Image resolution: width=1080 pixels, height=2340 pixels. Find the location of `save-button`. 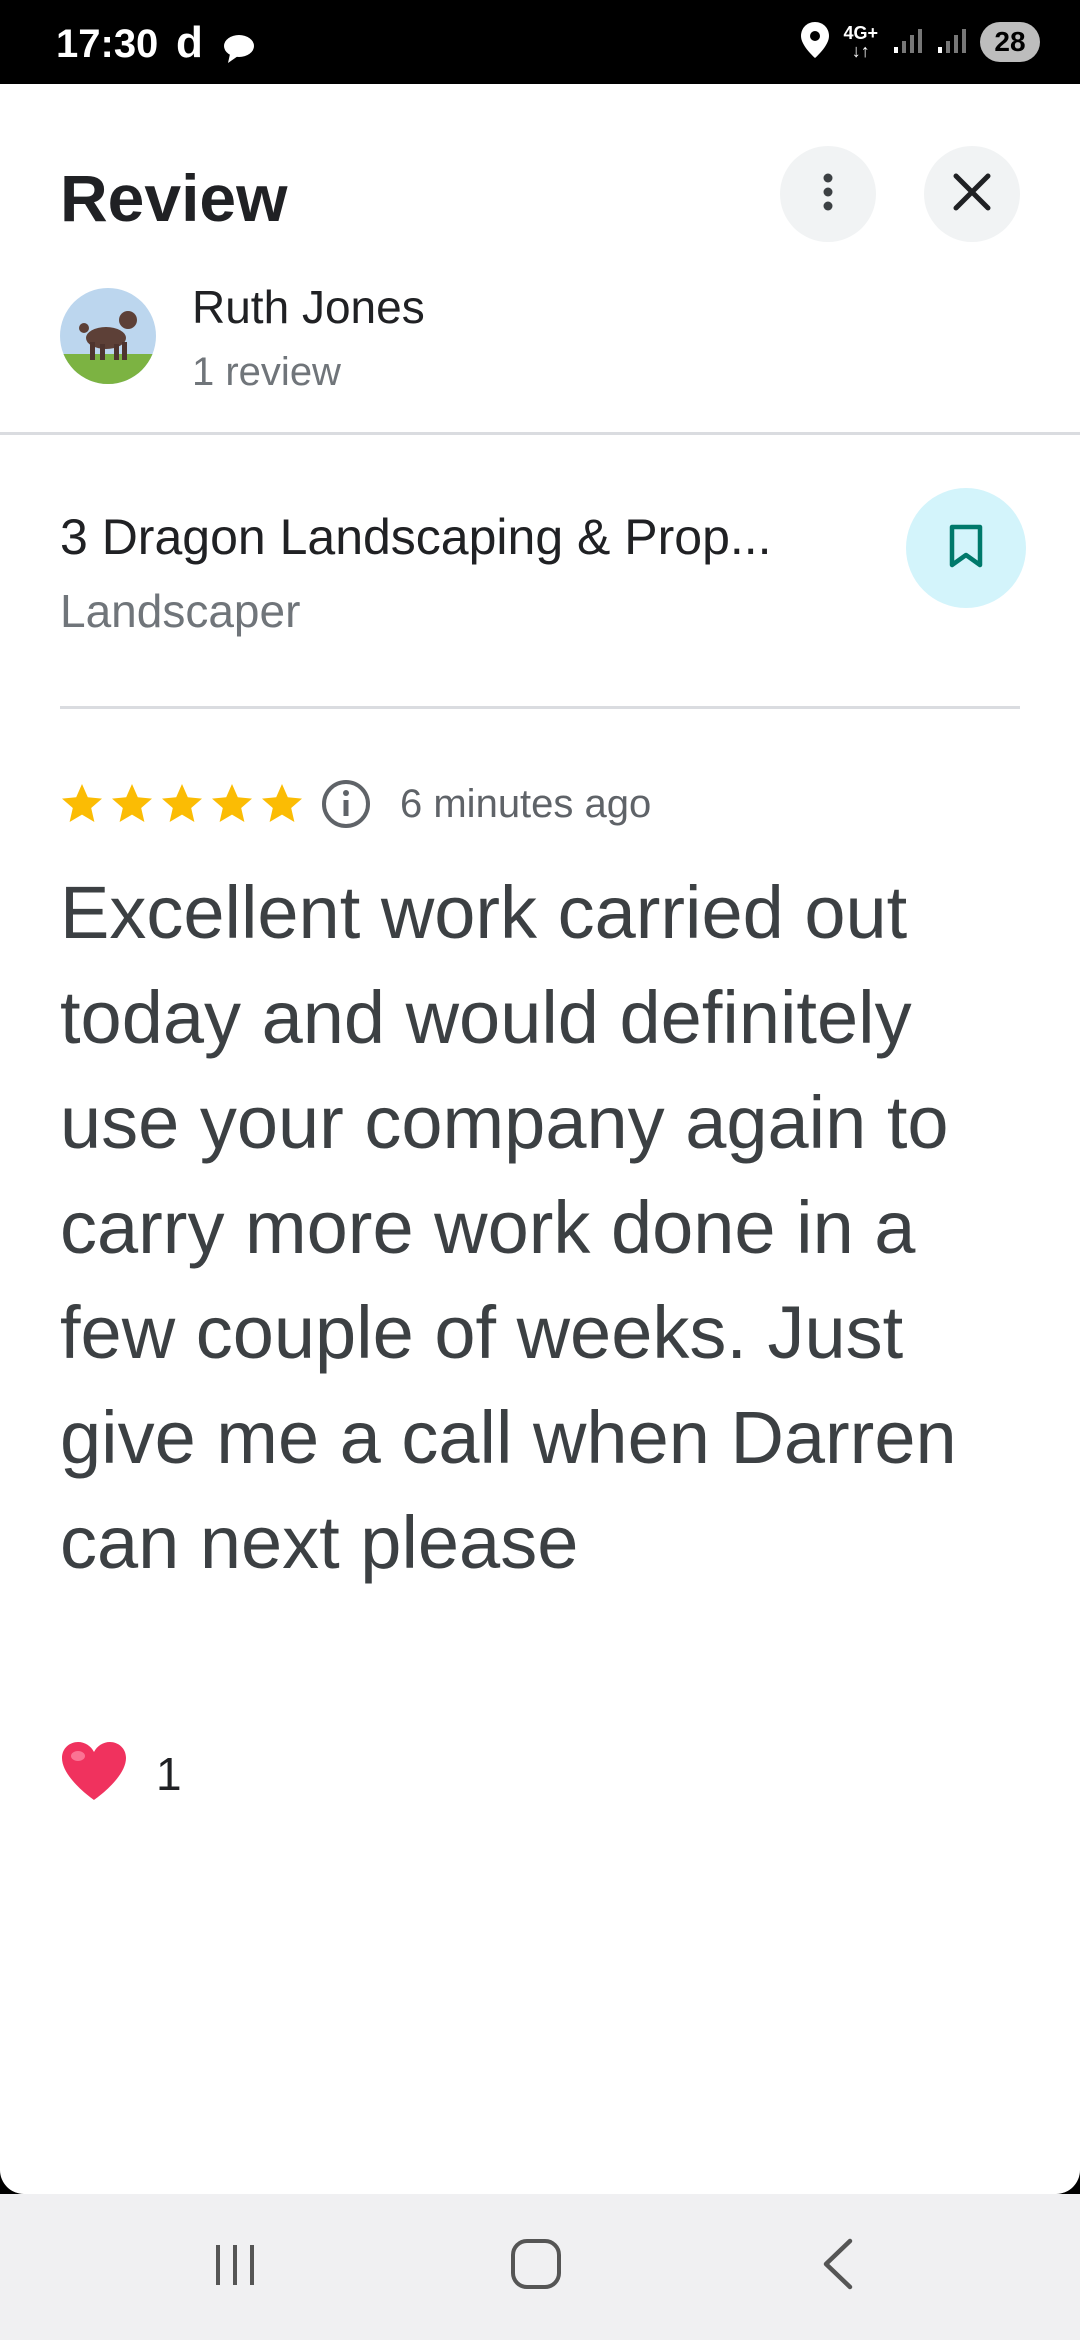

save-button is located at coordinates (966, 548).